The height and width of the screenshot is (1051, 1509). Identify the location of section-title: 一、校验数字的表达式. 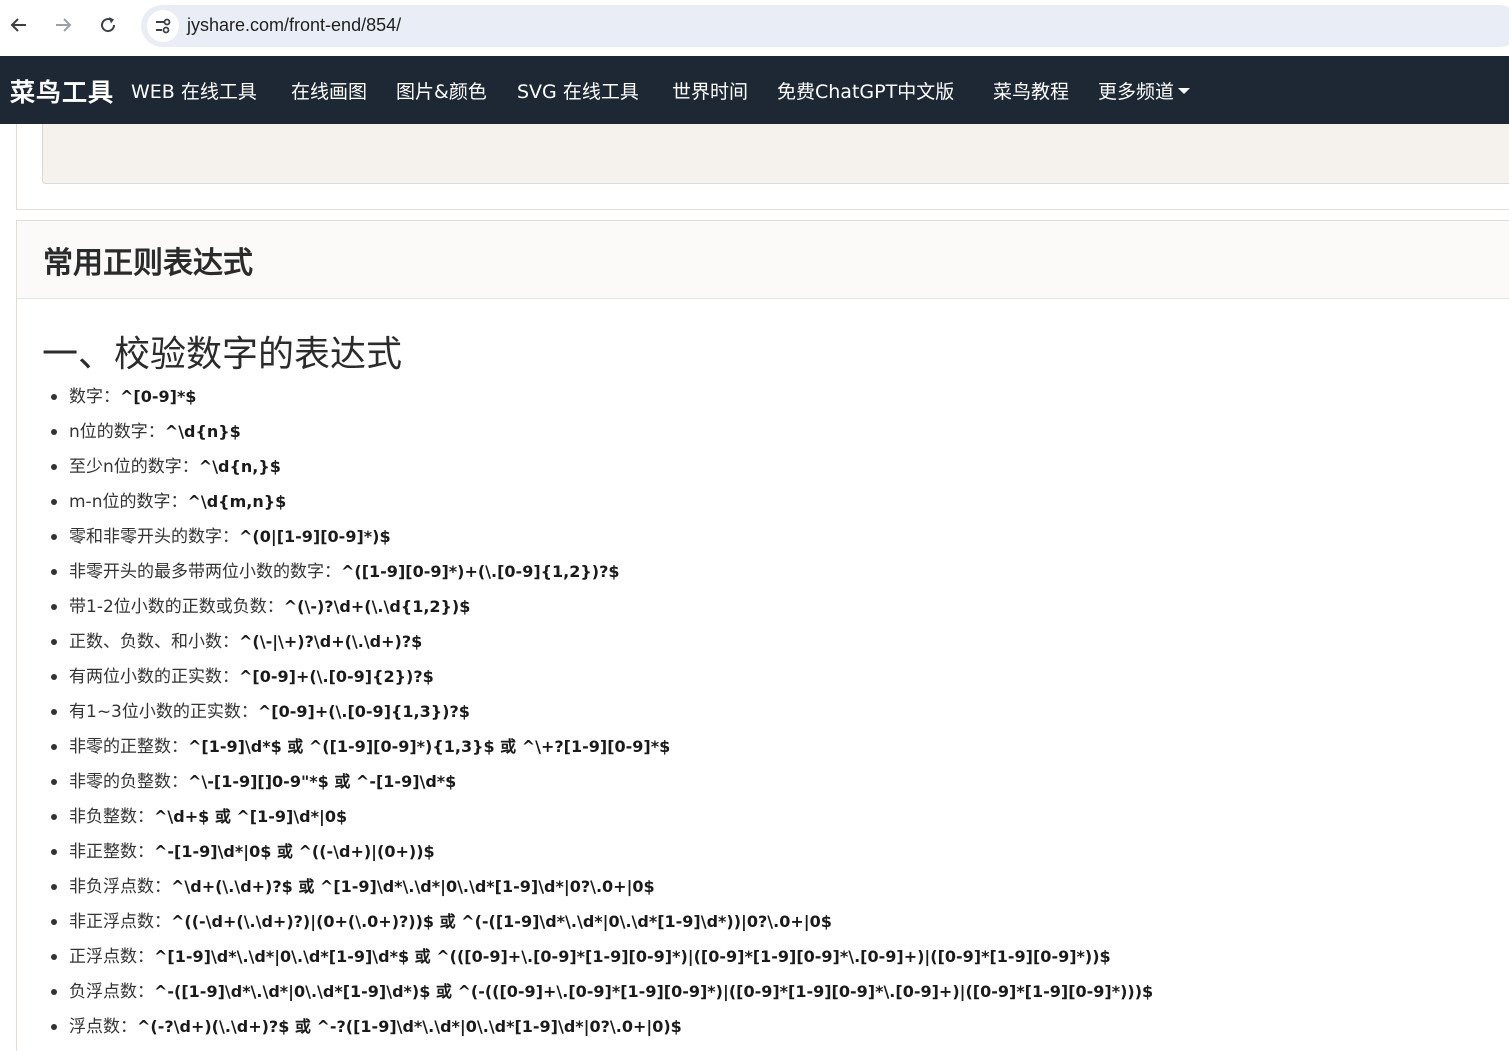
(222, 354).